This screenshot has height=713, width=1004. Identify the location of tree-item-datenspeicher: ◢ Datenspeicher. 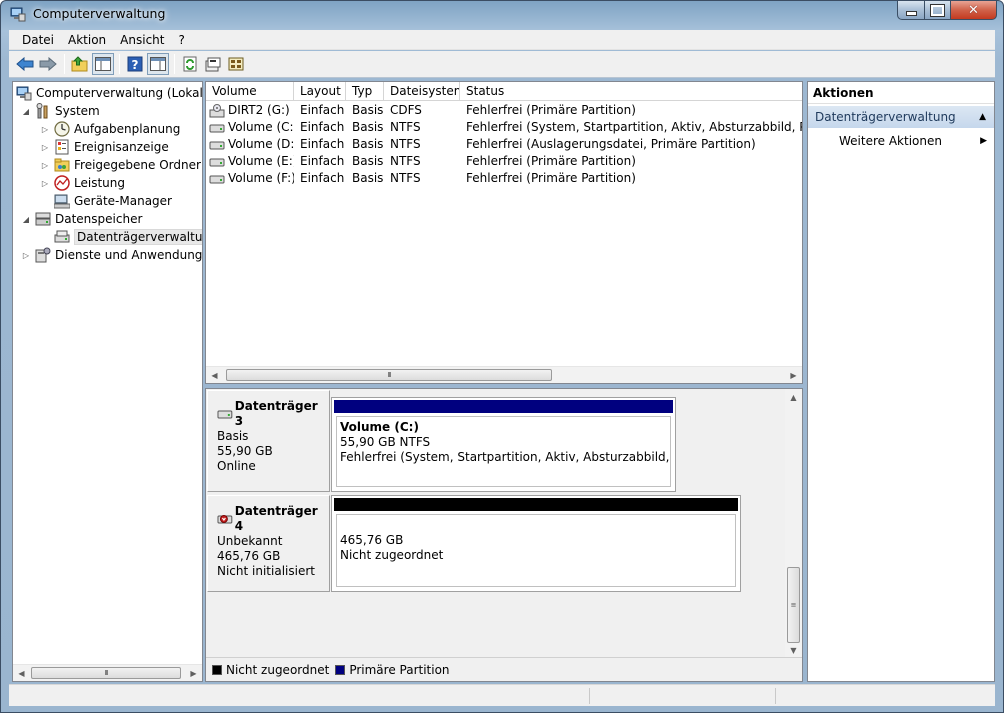
(81, 219).